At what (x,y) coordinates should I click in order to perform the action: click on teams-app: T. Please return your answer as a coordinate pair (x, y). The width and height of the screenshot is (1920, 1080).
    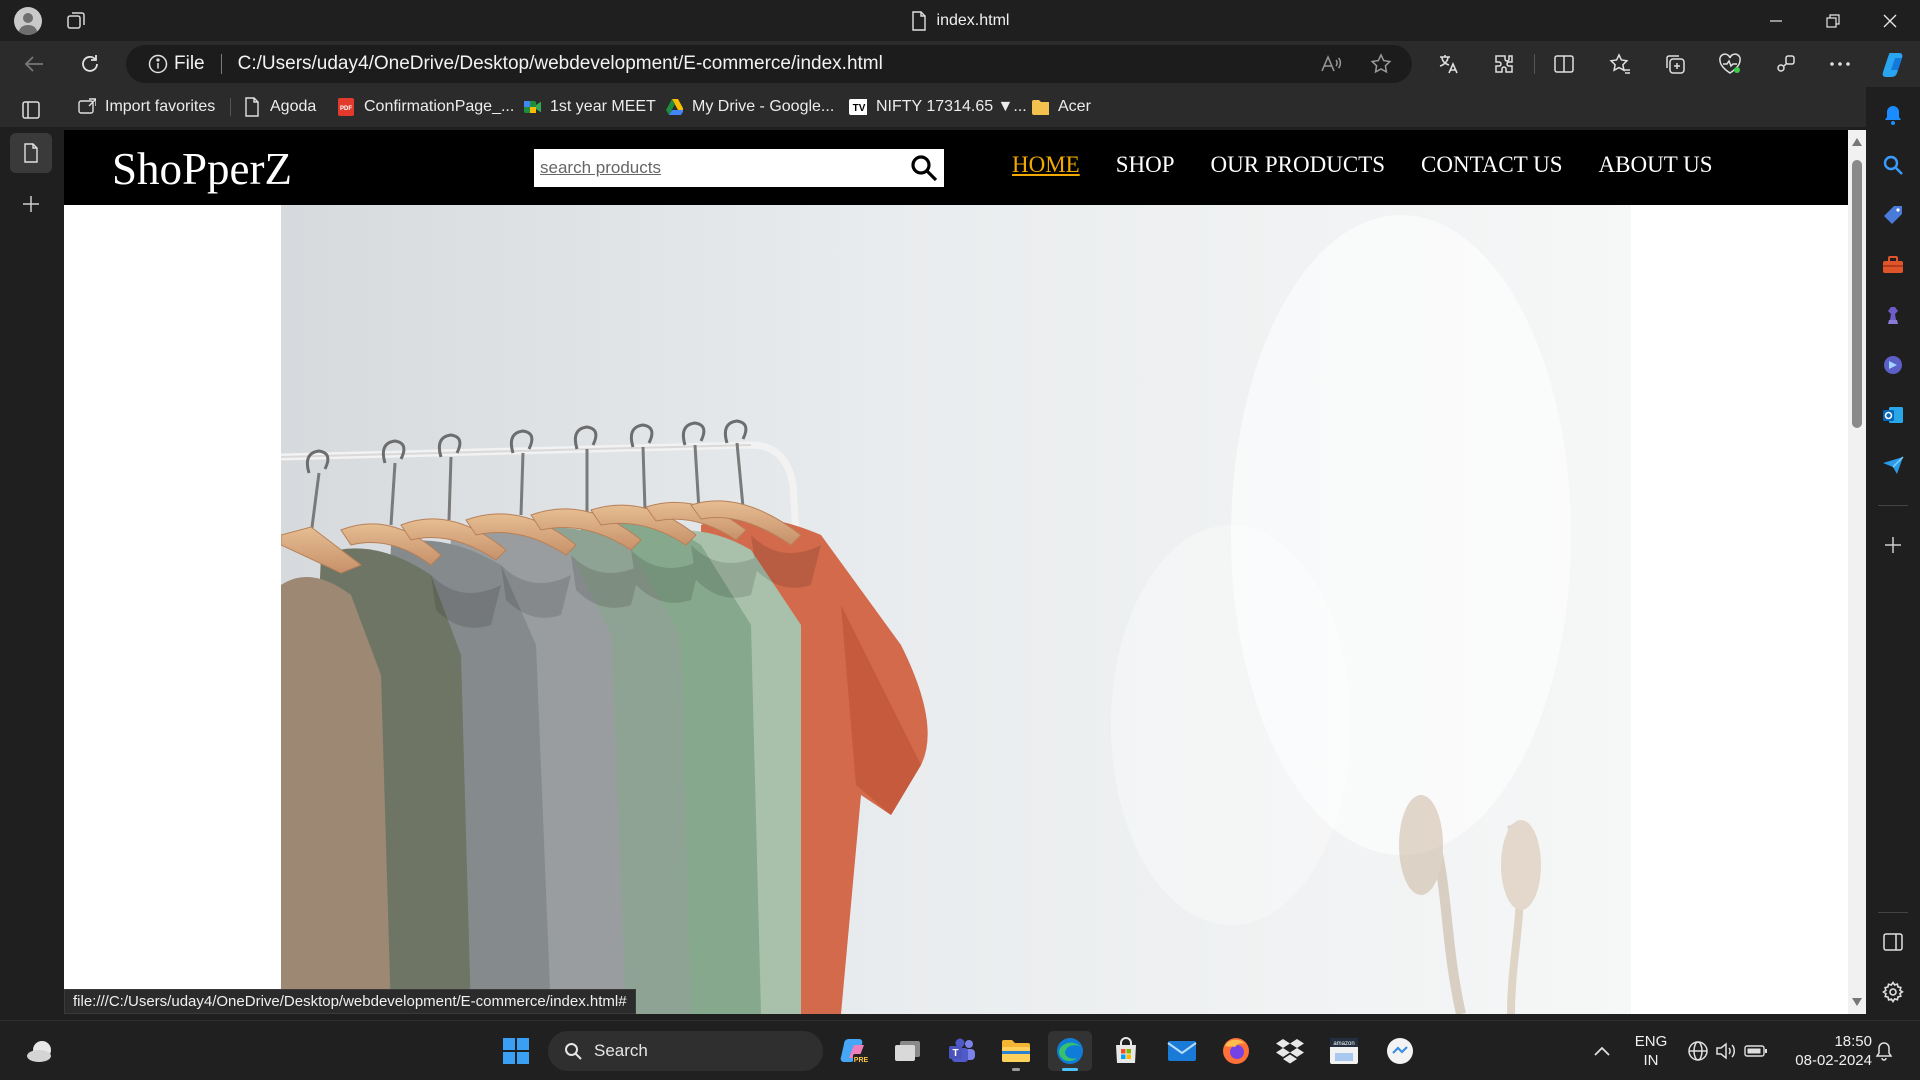
    Looking at the image, I should click on (962, 1051).